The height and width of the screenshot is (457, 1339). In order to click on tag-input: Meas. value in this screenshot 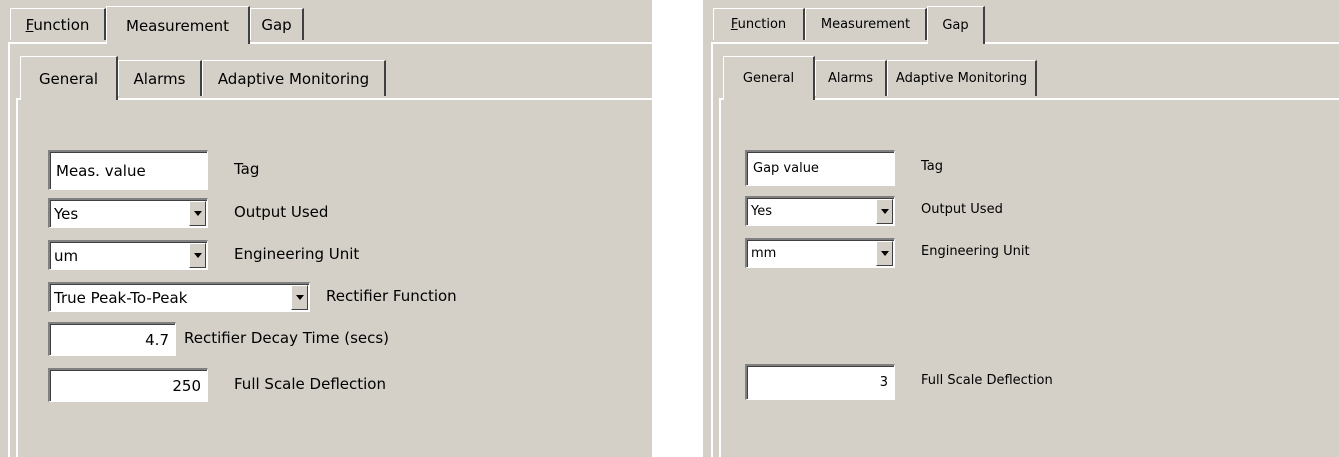, I will do `click(128, 170)`.